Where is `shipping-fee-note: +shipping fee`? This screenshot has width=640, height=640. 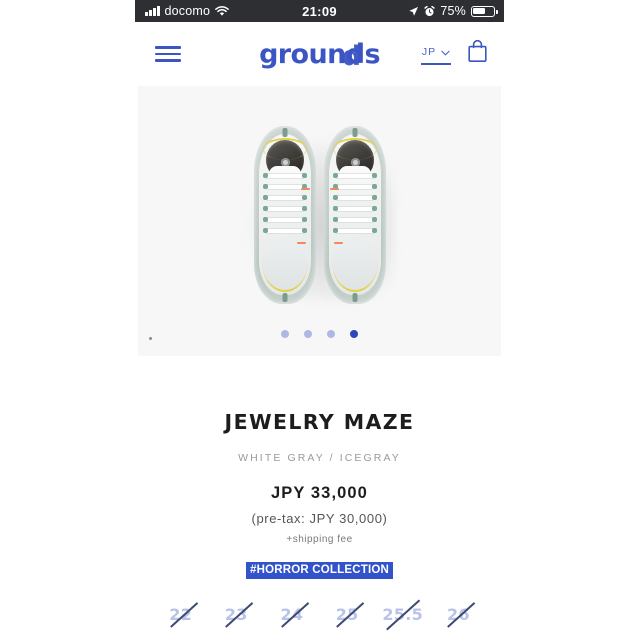
shipping-fee-note: +shipping fee is located at coordinates (319, 539).